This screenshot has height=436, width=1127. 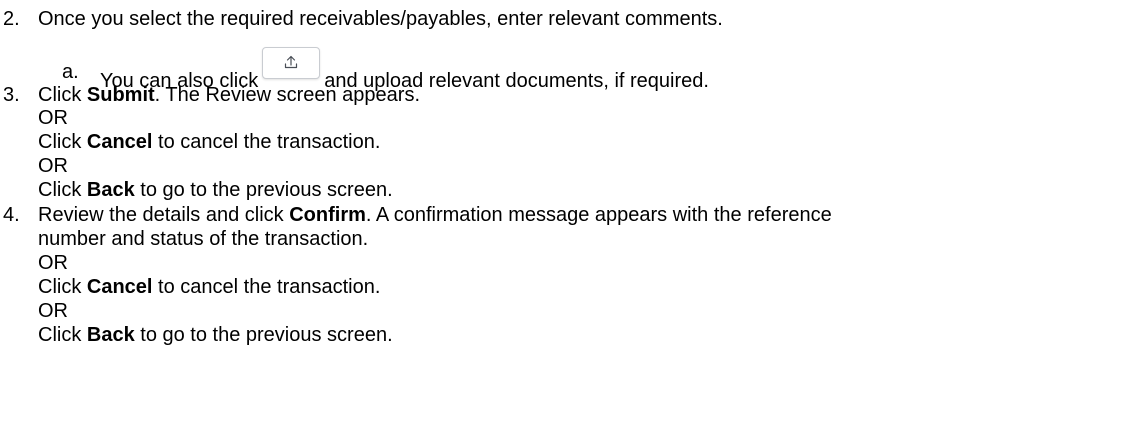 I want to click on step-4-or-2: OR, so click(x=53, y=311).